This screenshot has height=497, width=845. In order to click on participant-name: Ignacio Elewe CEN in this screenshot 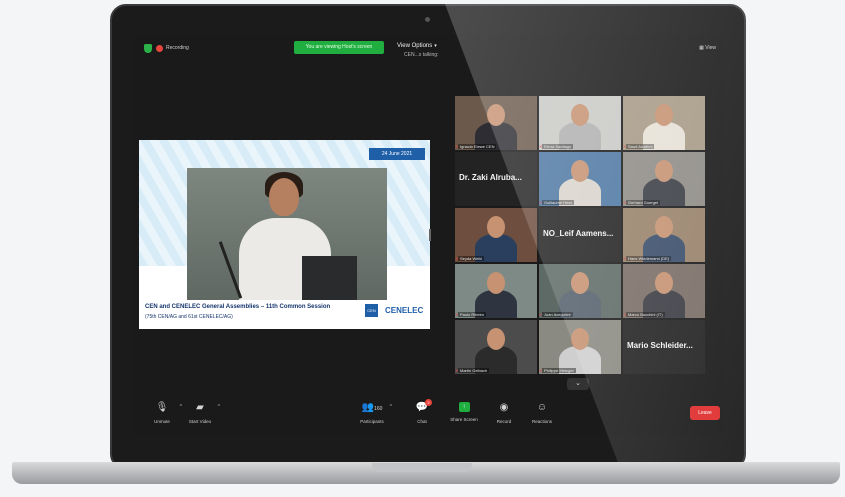, I will do `click(477, 146)`.